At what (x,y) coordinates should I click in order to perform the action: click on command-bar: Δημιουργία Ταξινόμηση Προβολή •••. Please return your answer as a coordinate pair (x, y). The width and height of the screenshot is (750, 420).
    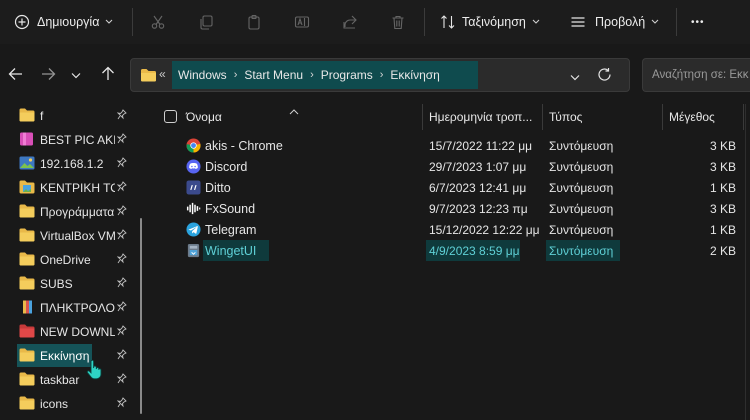
    Looking at the image, I should click on (375, 22).